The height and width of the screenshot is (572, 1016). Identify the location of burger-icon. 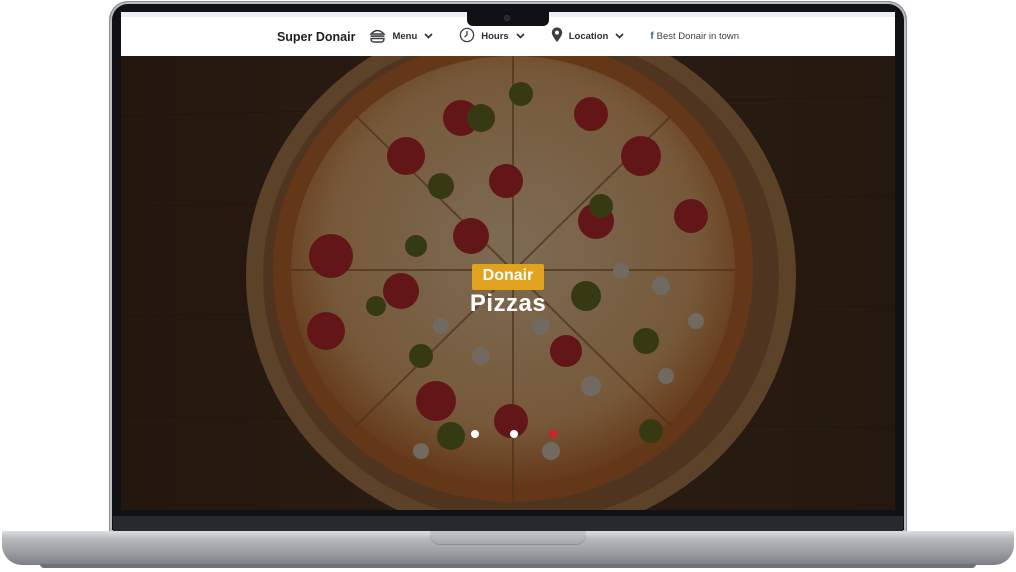
(378, 37).